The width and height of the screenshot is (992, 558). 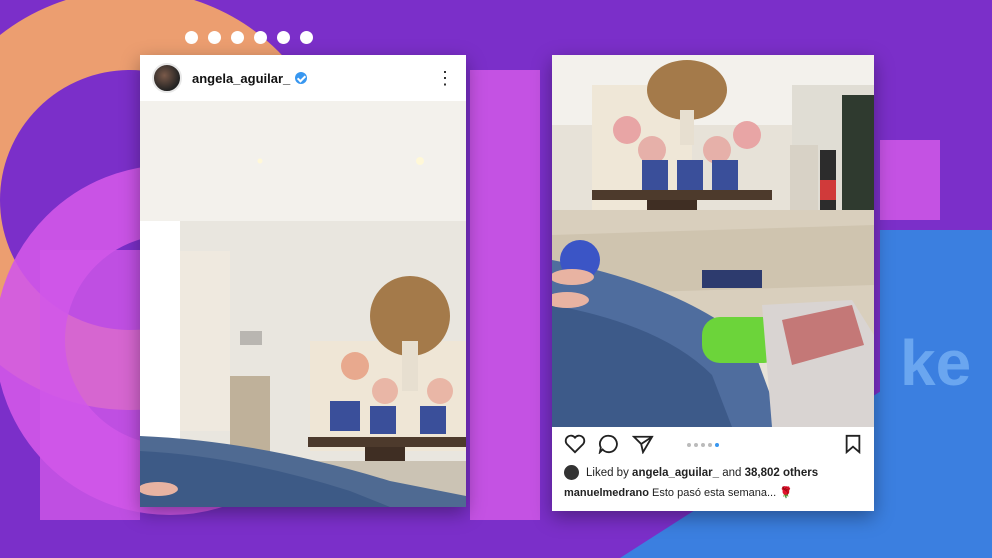 What do you see at coordinates (643, 444) in the screenshot?
I see `share-icon` at bounding box center [643, 444].